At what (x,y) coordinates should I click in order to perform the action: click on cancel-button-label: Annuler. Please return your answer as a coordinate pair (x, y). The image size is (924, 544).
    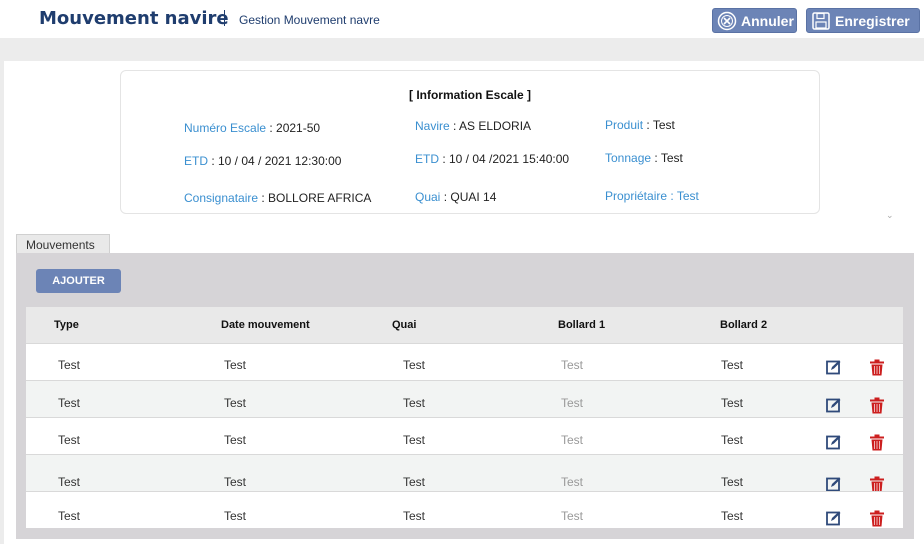
    Looking at the image, I should click on (767, 20).